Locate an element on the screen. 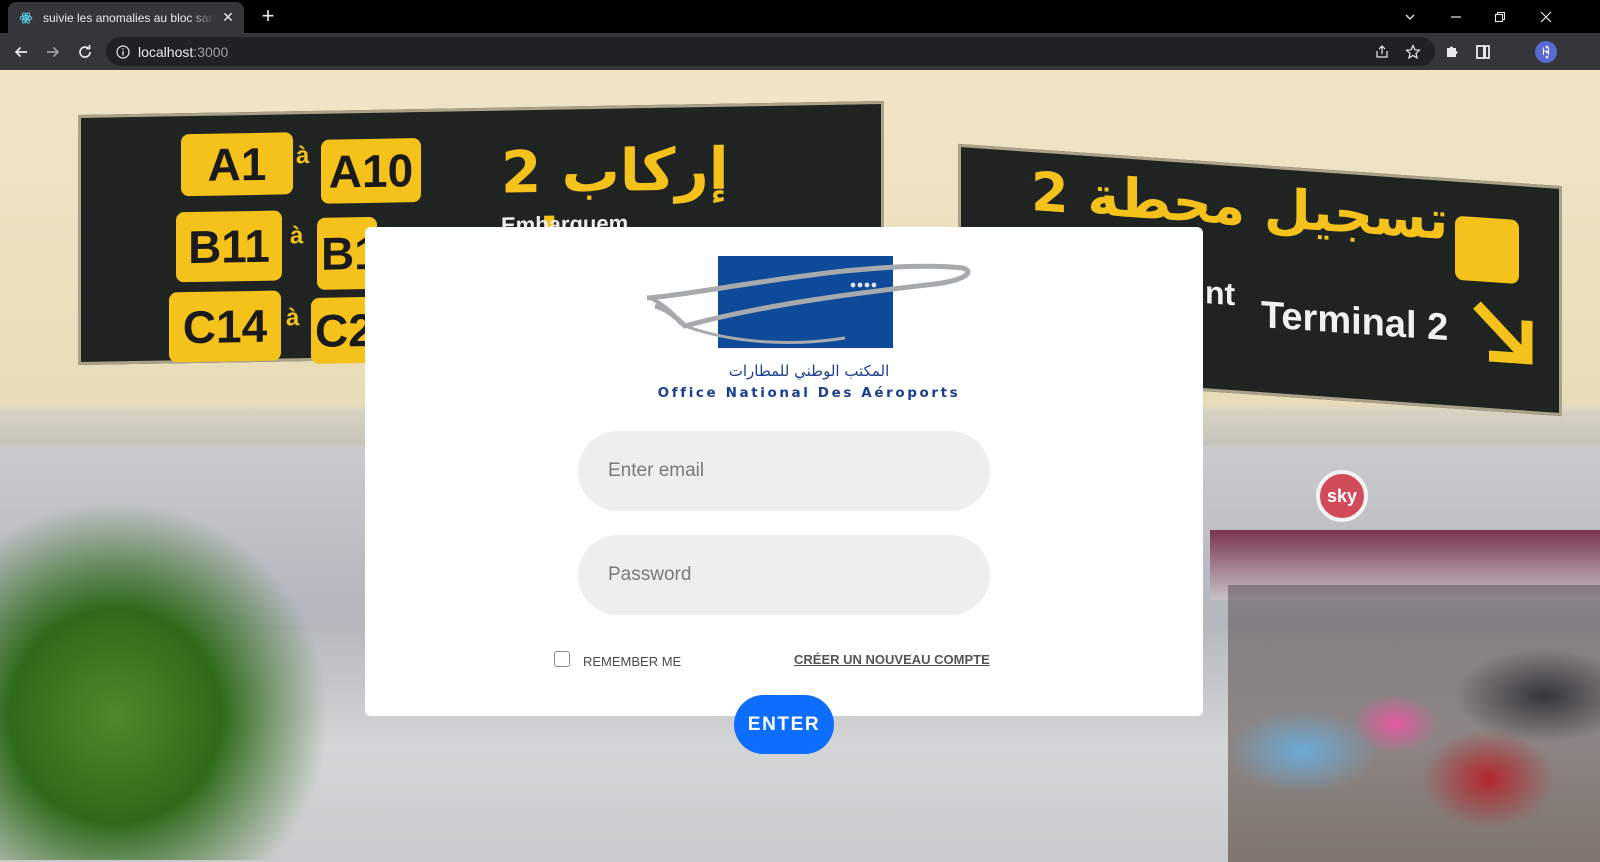 This screenshot has width=1600, height=862. arrow-right-icon is located at coordinates (53, 52).